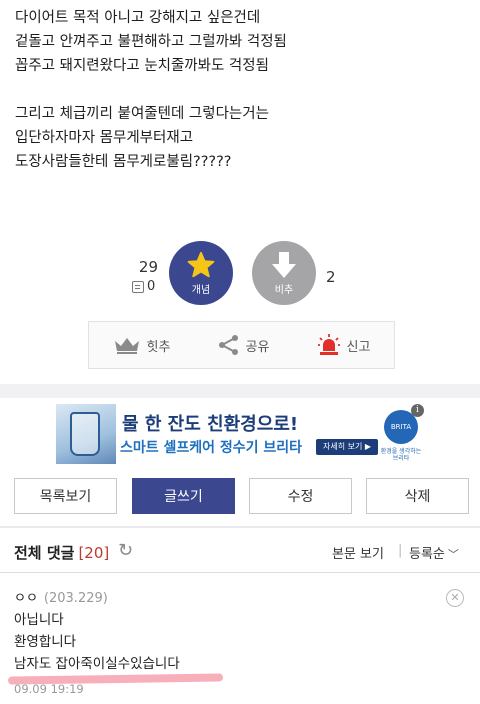 The width and height of the screenshot is (480, 704). What do you see at coordinates (142, 66) in the screenshot?
I see `post-line: 꼽주고 돼지련왔다고 눈치줄까봐도 걱정됨` at bounding box center [142, 66].